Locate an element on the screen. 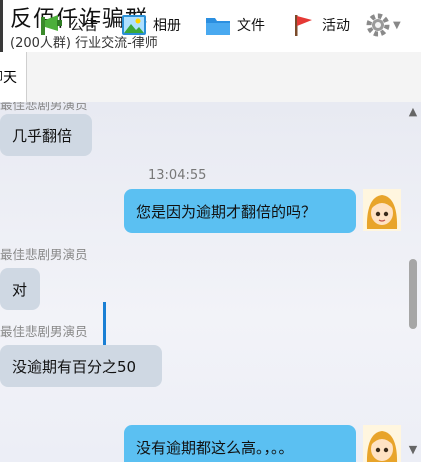 The image size is (421, 462). message-bubble-outgoing: 您是因为逾期才翻倍的吗？ is located at coordinates (240, 211).